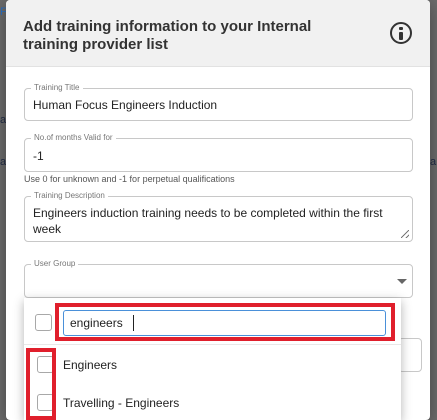  What do you see at coordinates (38, 156) in the screenshot?
I see `months-valid-value: -1` at bounding box center [38, 156].